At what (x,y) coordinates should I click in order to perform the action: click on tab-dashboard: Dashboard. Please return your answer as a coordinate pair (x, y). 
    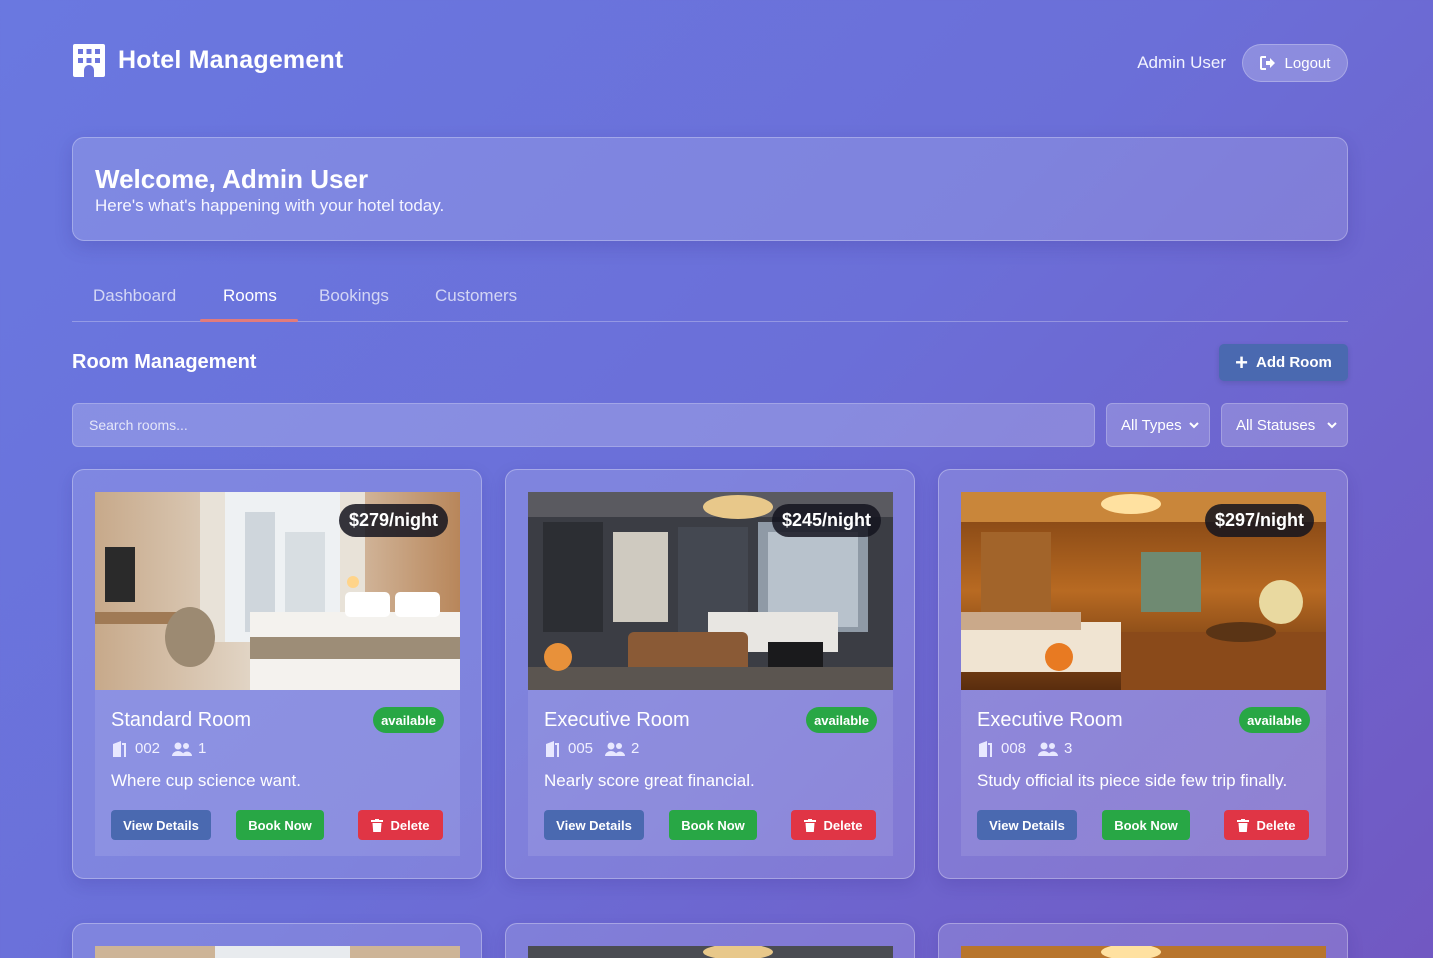
    Looking at the image, I should click on (134, 296).